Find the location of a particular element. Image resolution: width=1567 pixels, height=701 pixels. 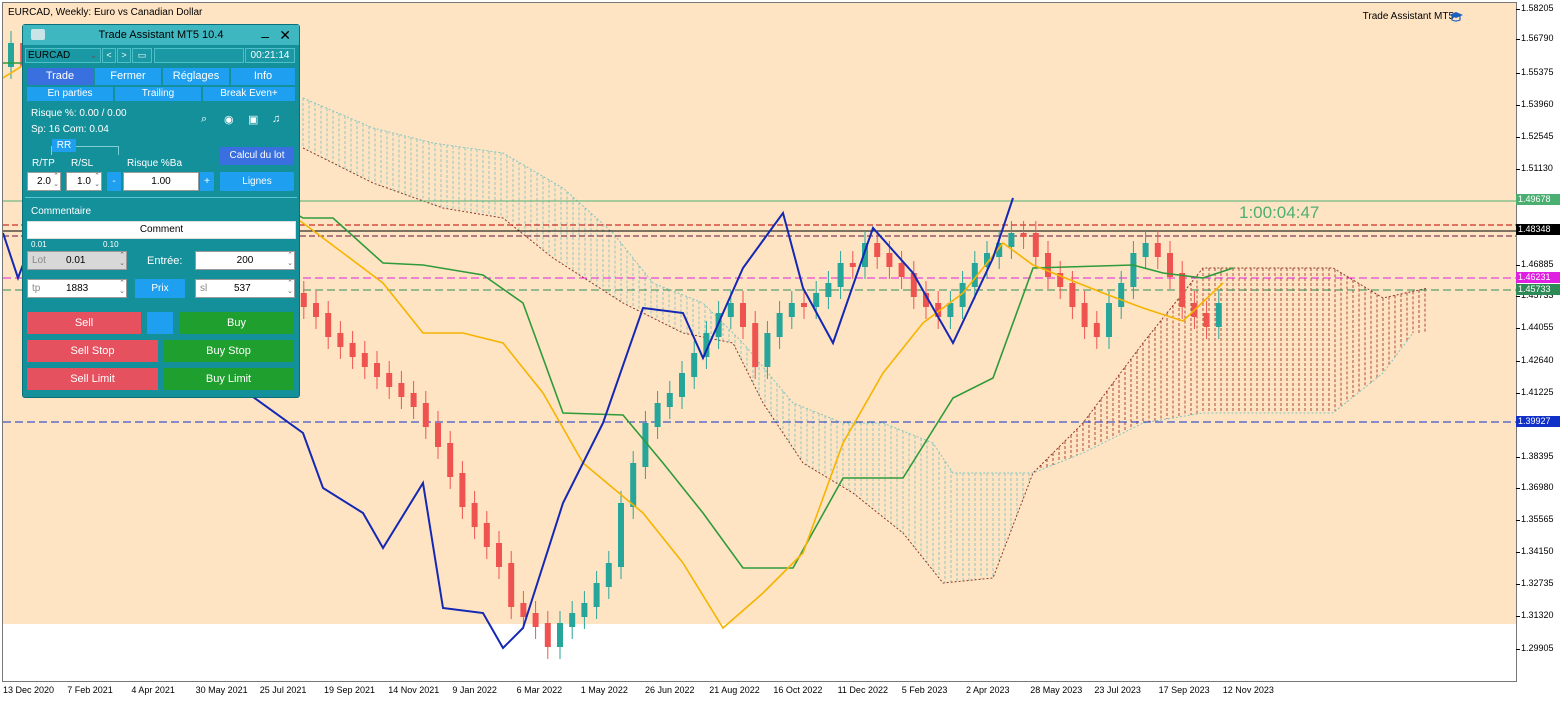

time-tick-label: 13 Dec 2020 is located at coordinates (29, 690).